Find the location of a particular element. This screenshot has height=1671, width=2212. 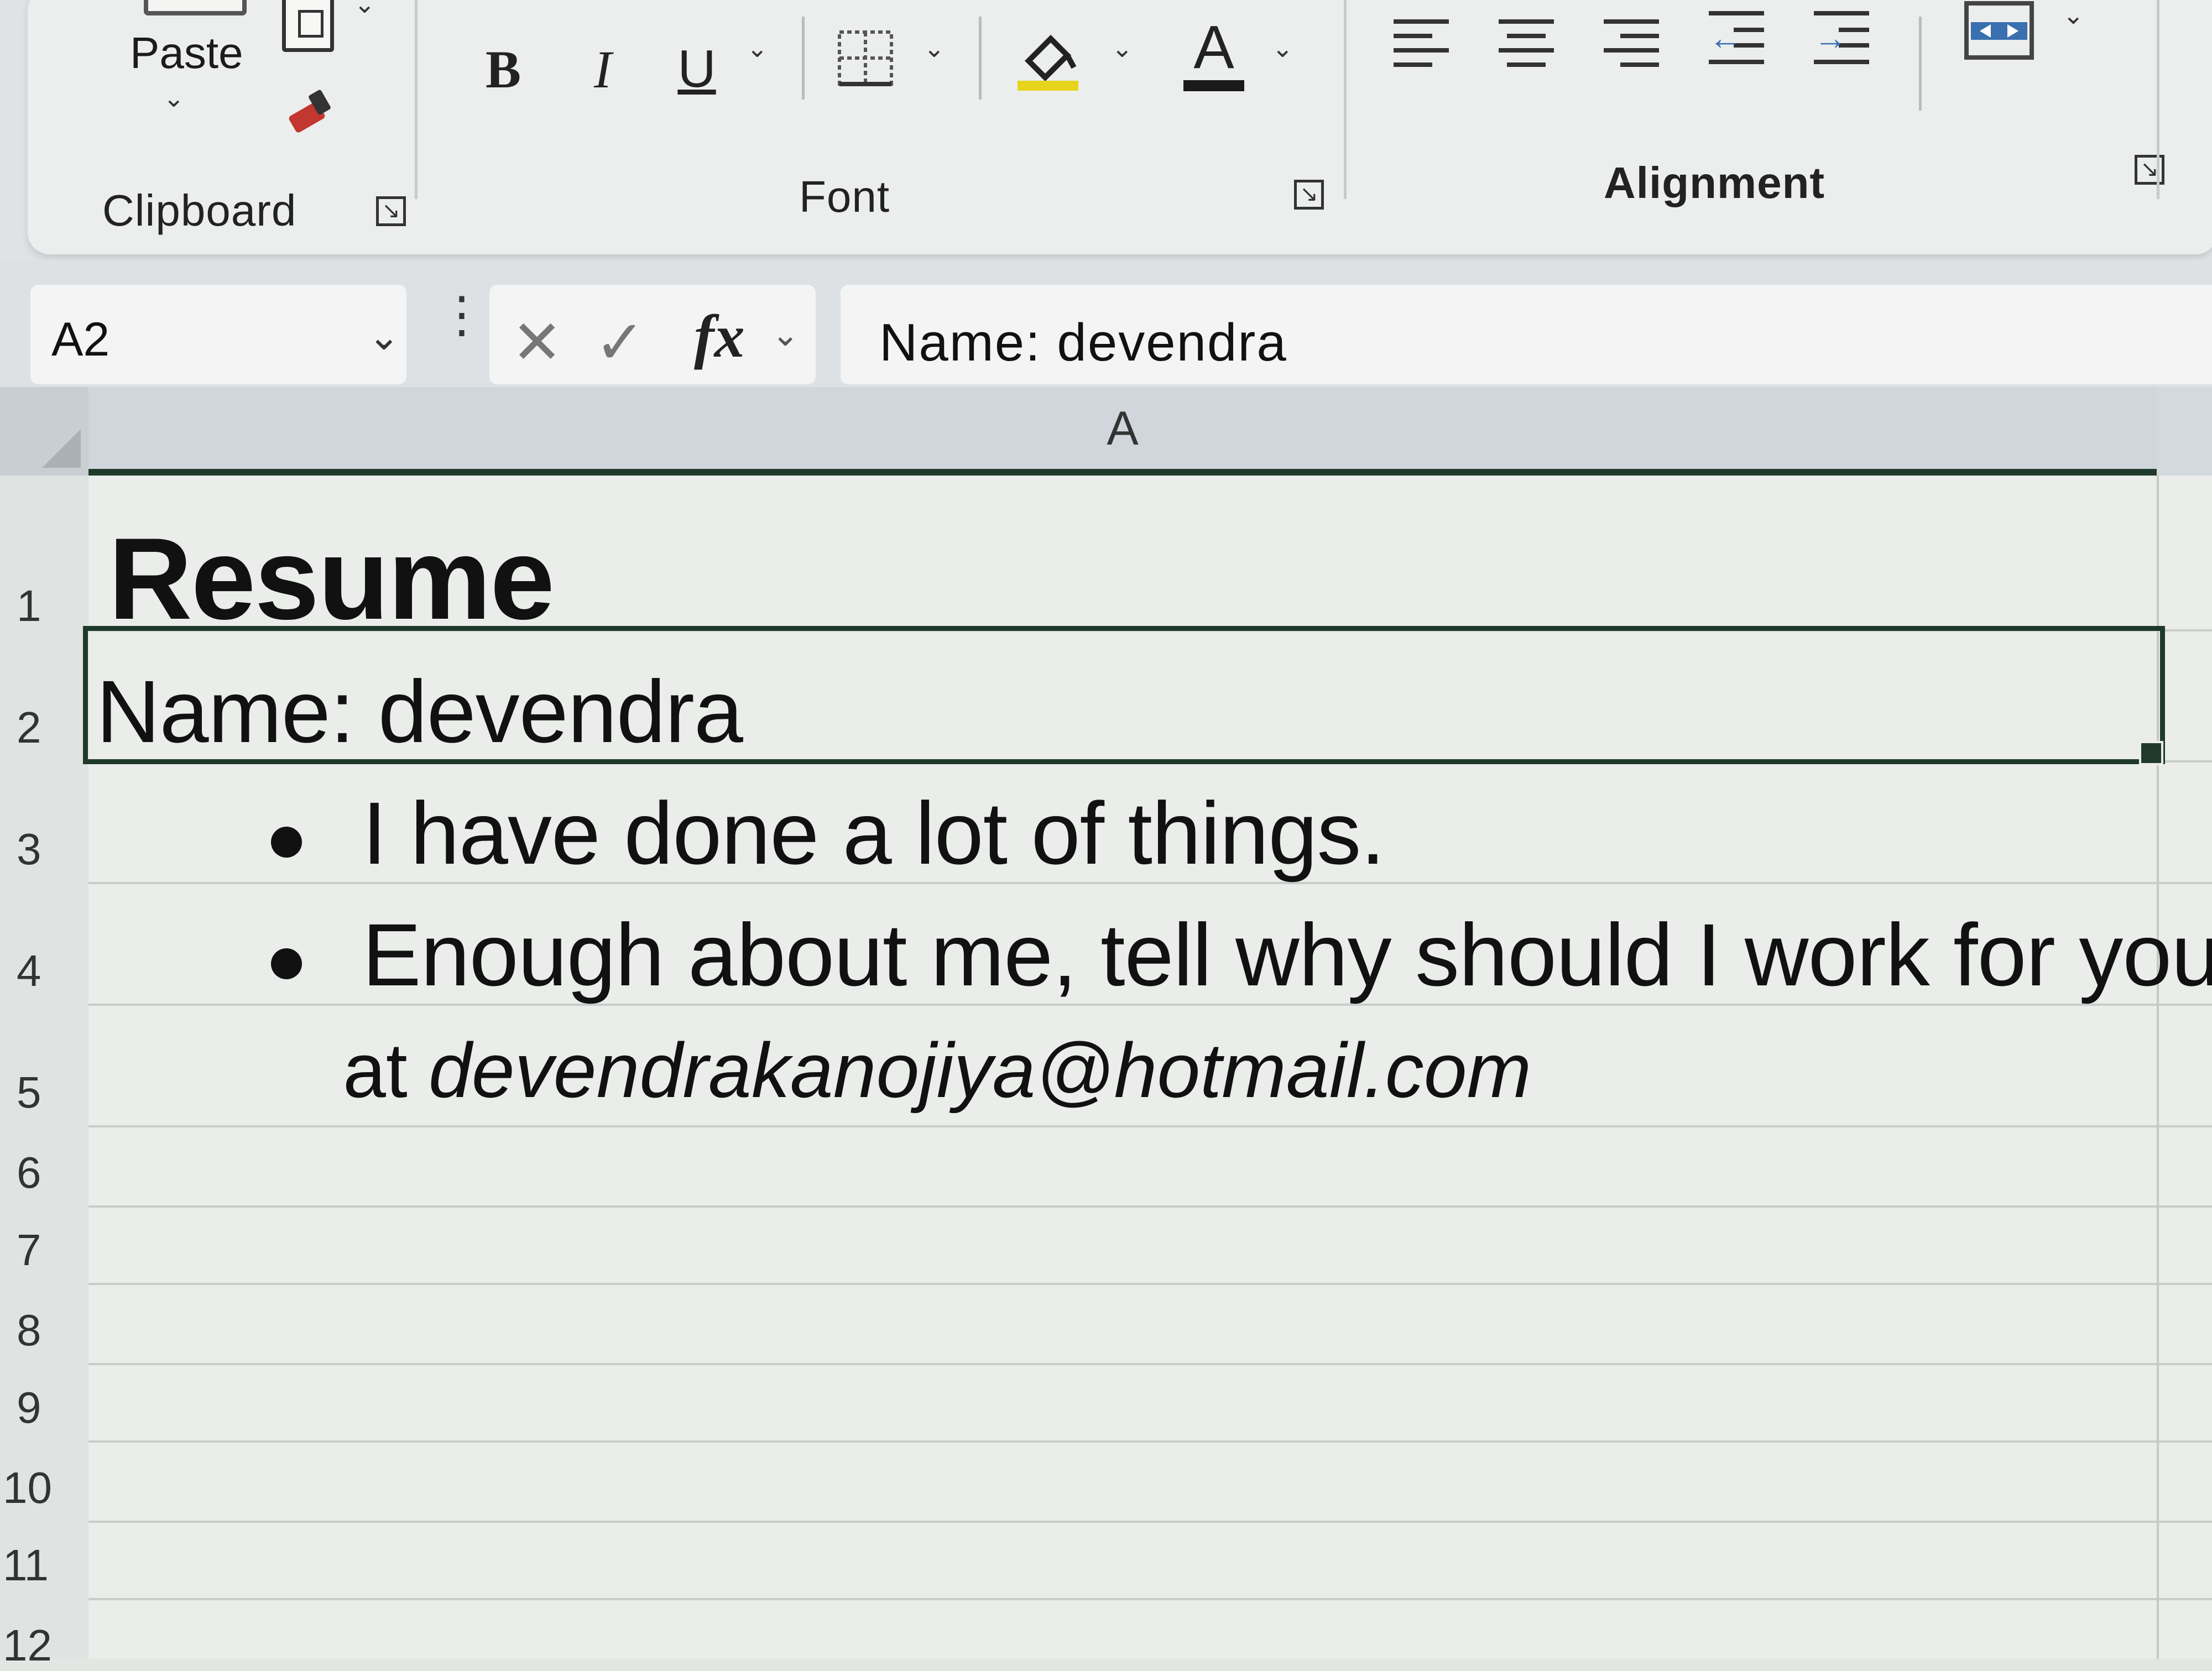

row-header: 10 is located at coordinates (42, 1488).